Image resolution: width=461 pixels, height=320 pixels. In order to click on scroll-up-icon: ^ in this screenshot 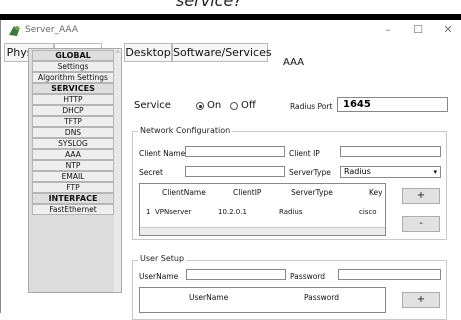, I will do `click(117, 54)`.